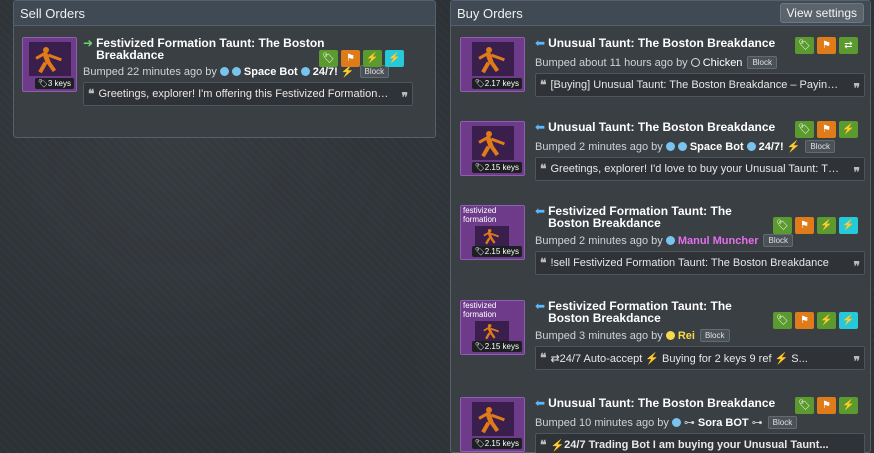  Describe the element at coordinates (686, 336) in the screenshot. I see `user-name: Rei` at that location.